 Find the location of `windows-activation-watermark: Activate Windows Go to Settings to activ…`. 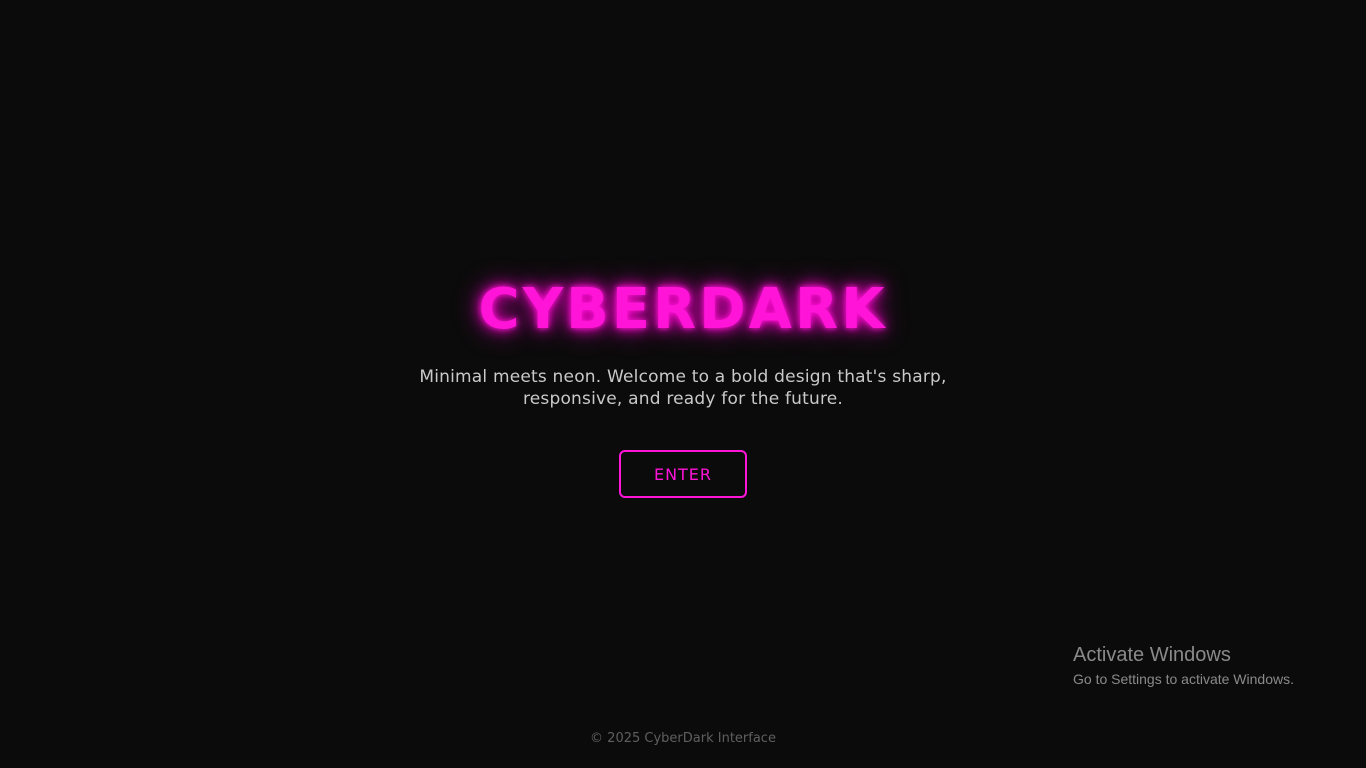

windows-activation-watermark: Activate Windows Go to Settings to activ… is located at coordinates (1183, 666).